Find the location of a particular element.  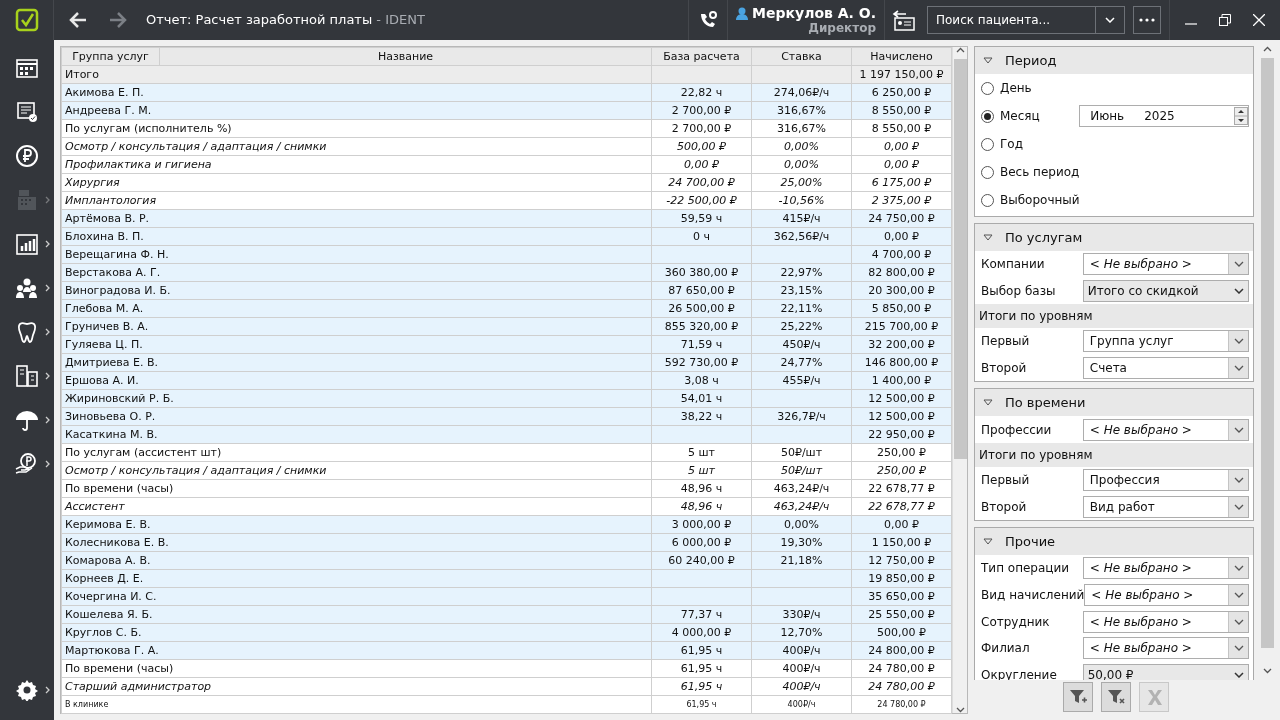

logo-icon is located at coordinates (26, 20).